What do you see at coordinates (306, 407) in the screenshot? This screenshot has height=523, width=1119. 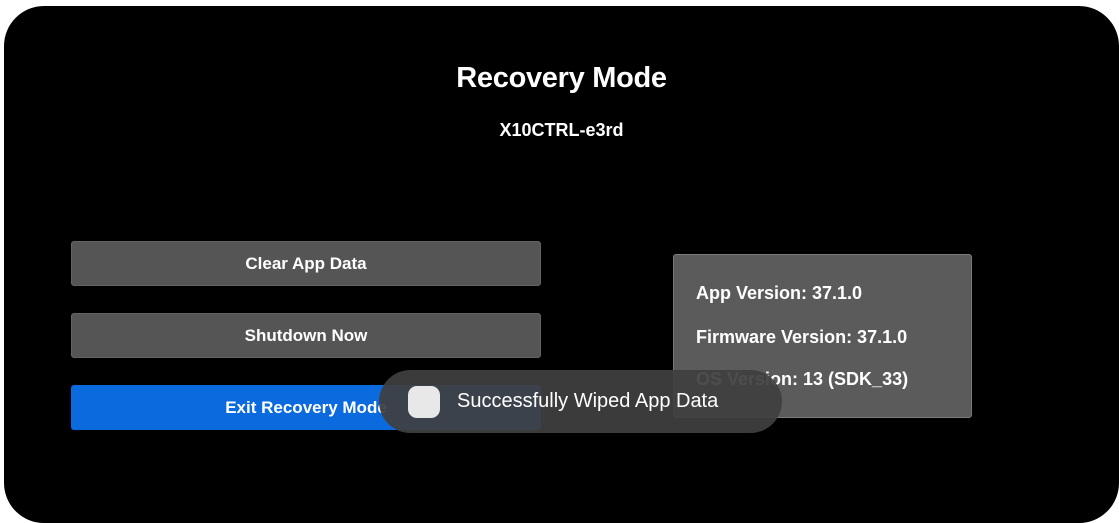 I see `exit-recovery-mode-label: Exit Recovery Mode` at bounding box center [306, 407].